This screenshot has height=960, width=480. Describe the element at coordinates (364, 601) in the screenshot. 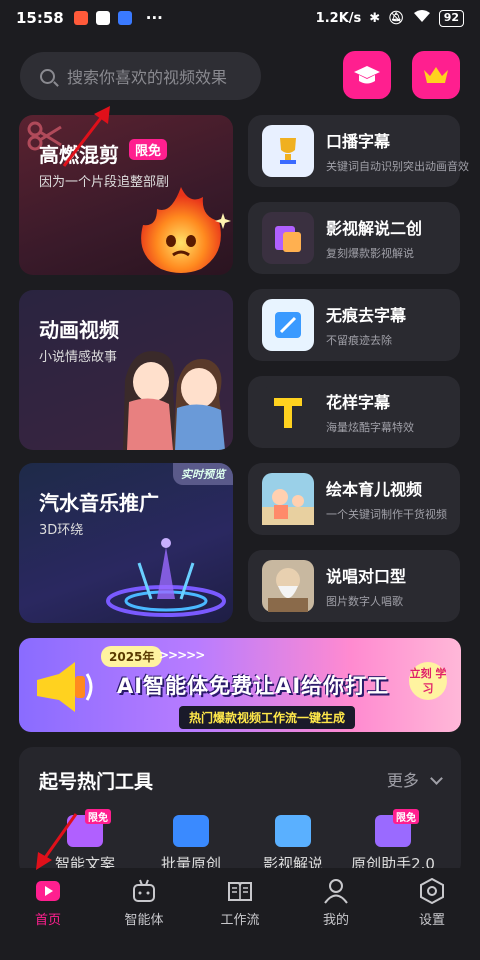

I see `tool-card-subtitle: 图片数字人唱歌` at that location.